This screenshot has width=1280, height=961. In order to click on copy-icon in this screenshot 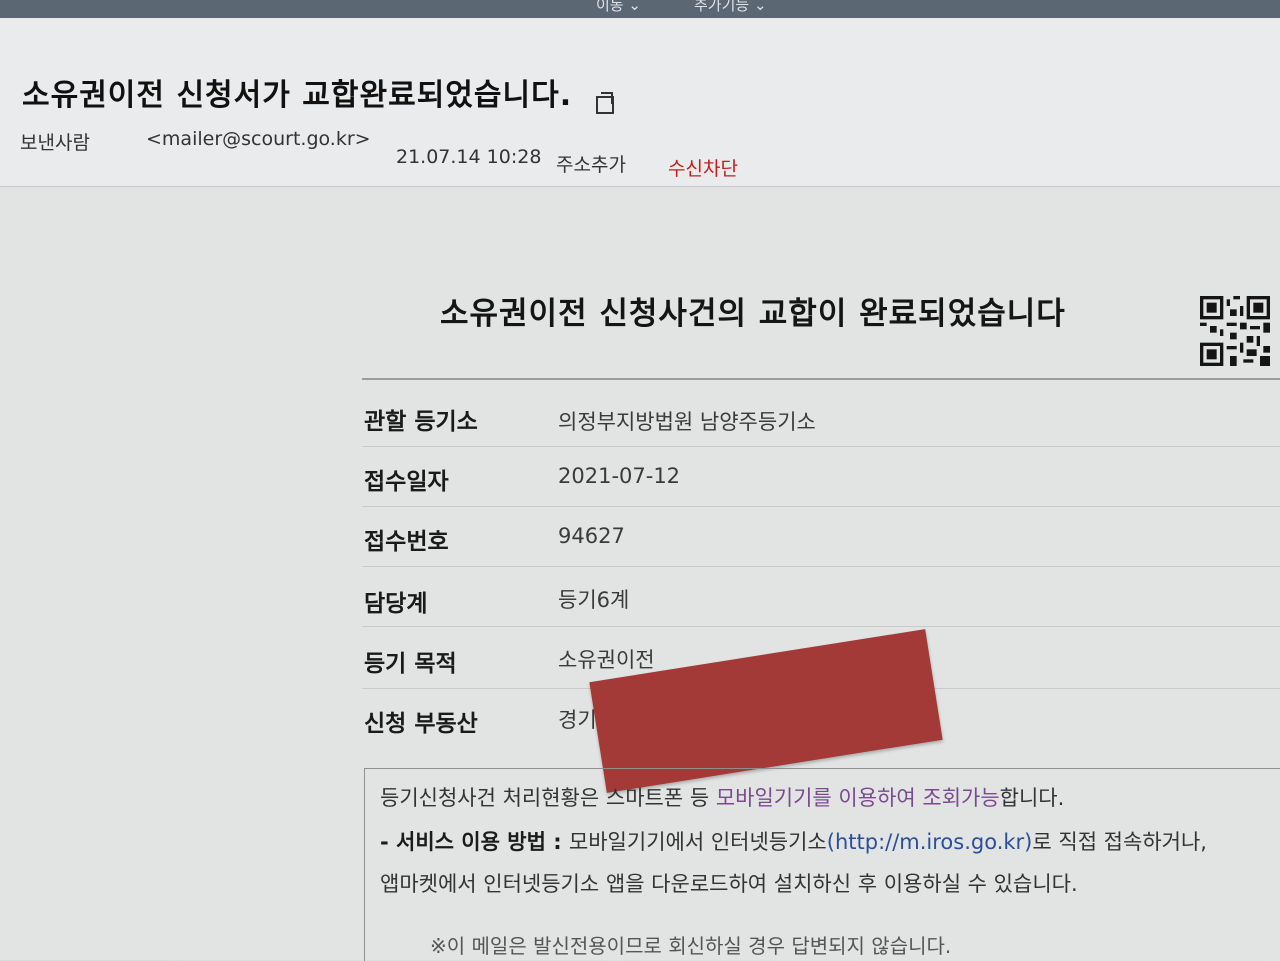, I will do `click(605, 103)`.